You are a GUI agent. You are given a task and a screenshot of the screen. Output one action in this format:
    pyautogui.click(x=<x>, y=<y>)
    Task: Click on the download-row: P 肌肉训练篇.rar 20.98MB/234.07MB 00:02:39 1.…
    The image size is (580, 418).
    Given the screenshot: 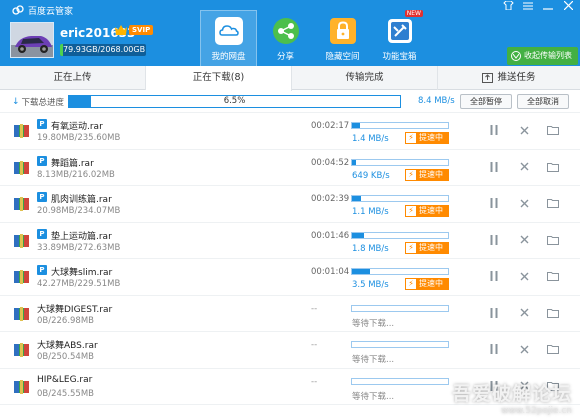 What is the action you would take?
    pyautogui.click(x=290, y=204)
    